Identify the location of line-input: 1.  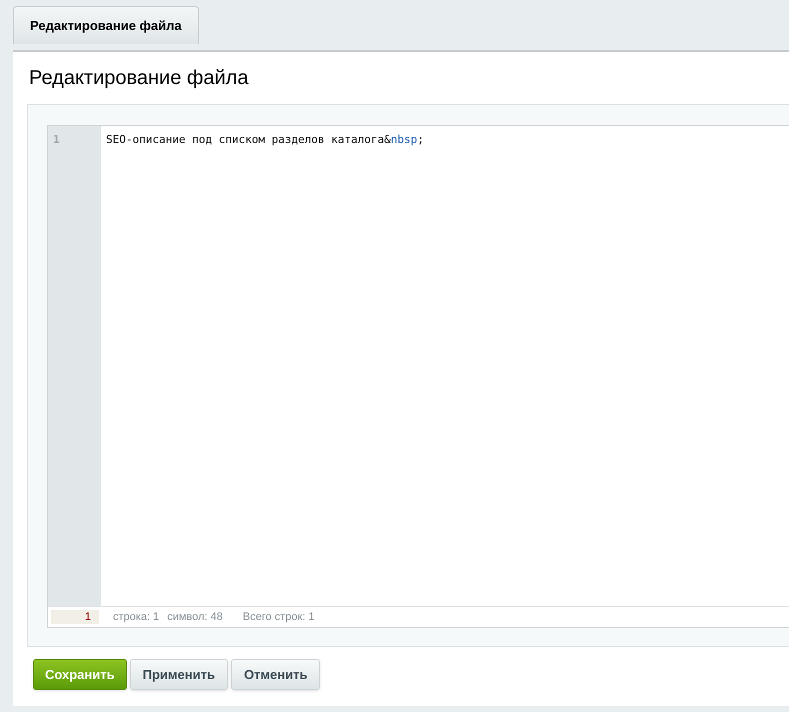
(75, 617).